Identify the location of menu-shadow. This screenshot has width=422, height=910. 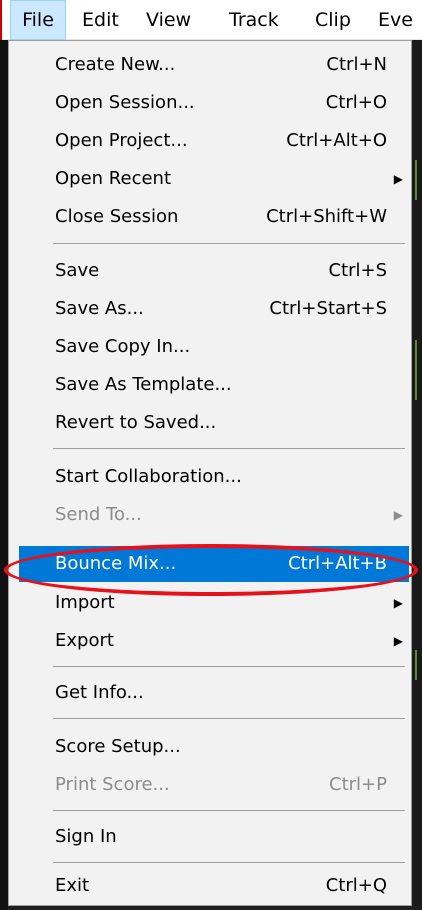
(215, 908).